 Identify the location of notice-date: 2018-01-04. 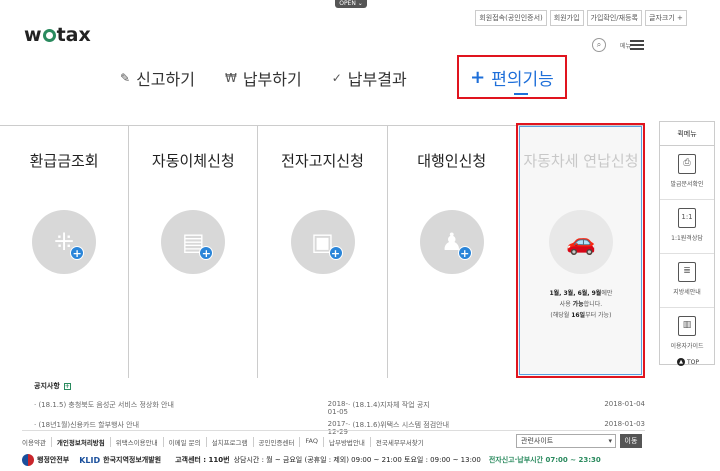
(624, 404).